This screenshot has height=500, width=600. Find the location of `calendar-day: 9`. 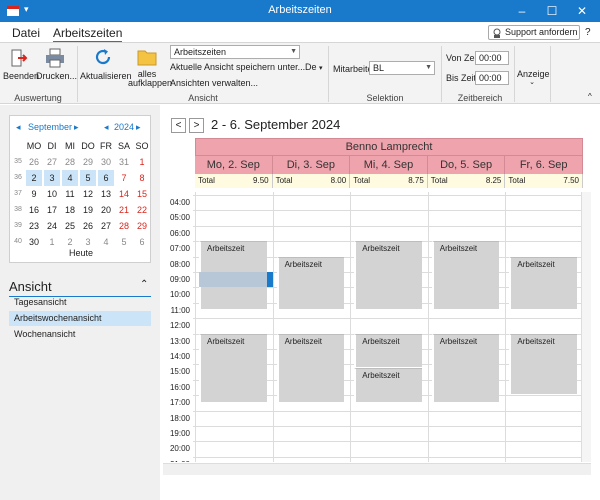

calendar-day: 9 is located at coordinates (34, 194).